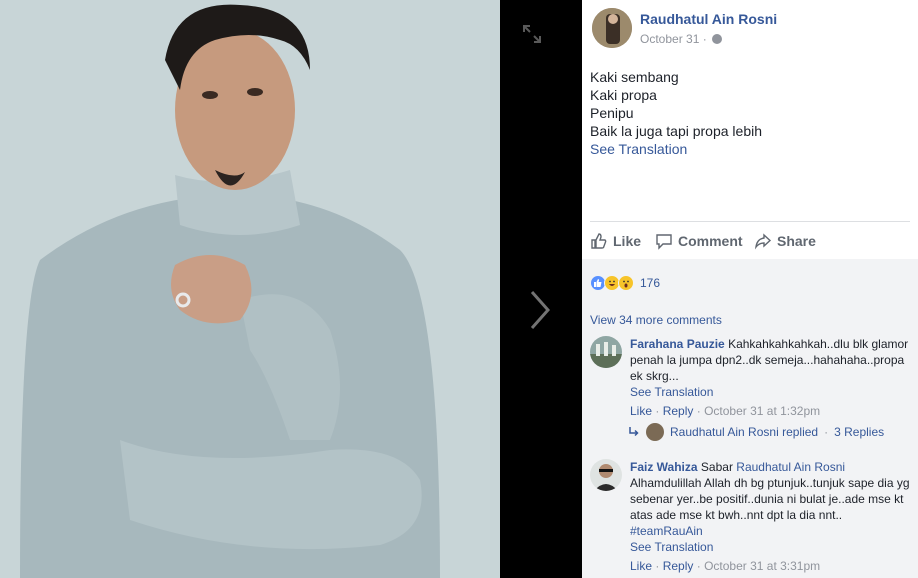 This screenshot has width=918, height=578. Describe the element at coordinates (710, 241) in the screenshot. I see `comment-label: Comment` at that location.